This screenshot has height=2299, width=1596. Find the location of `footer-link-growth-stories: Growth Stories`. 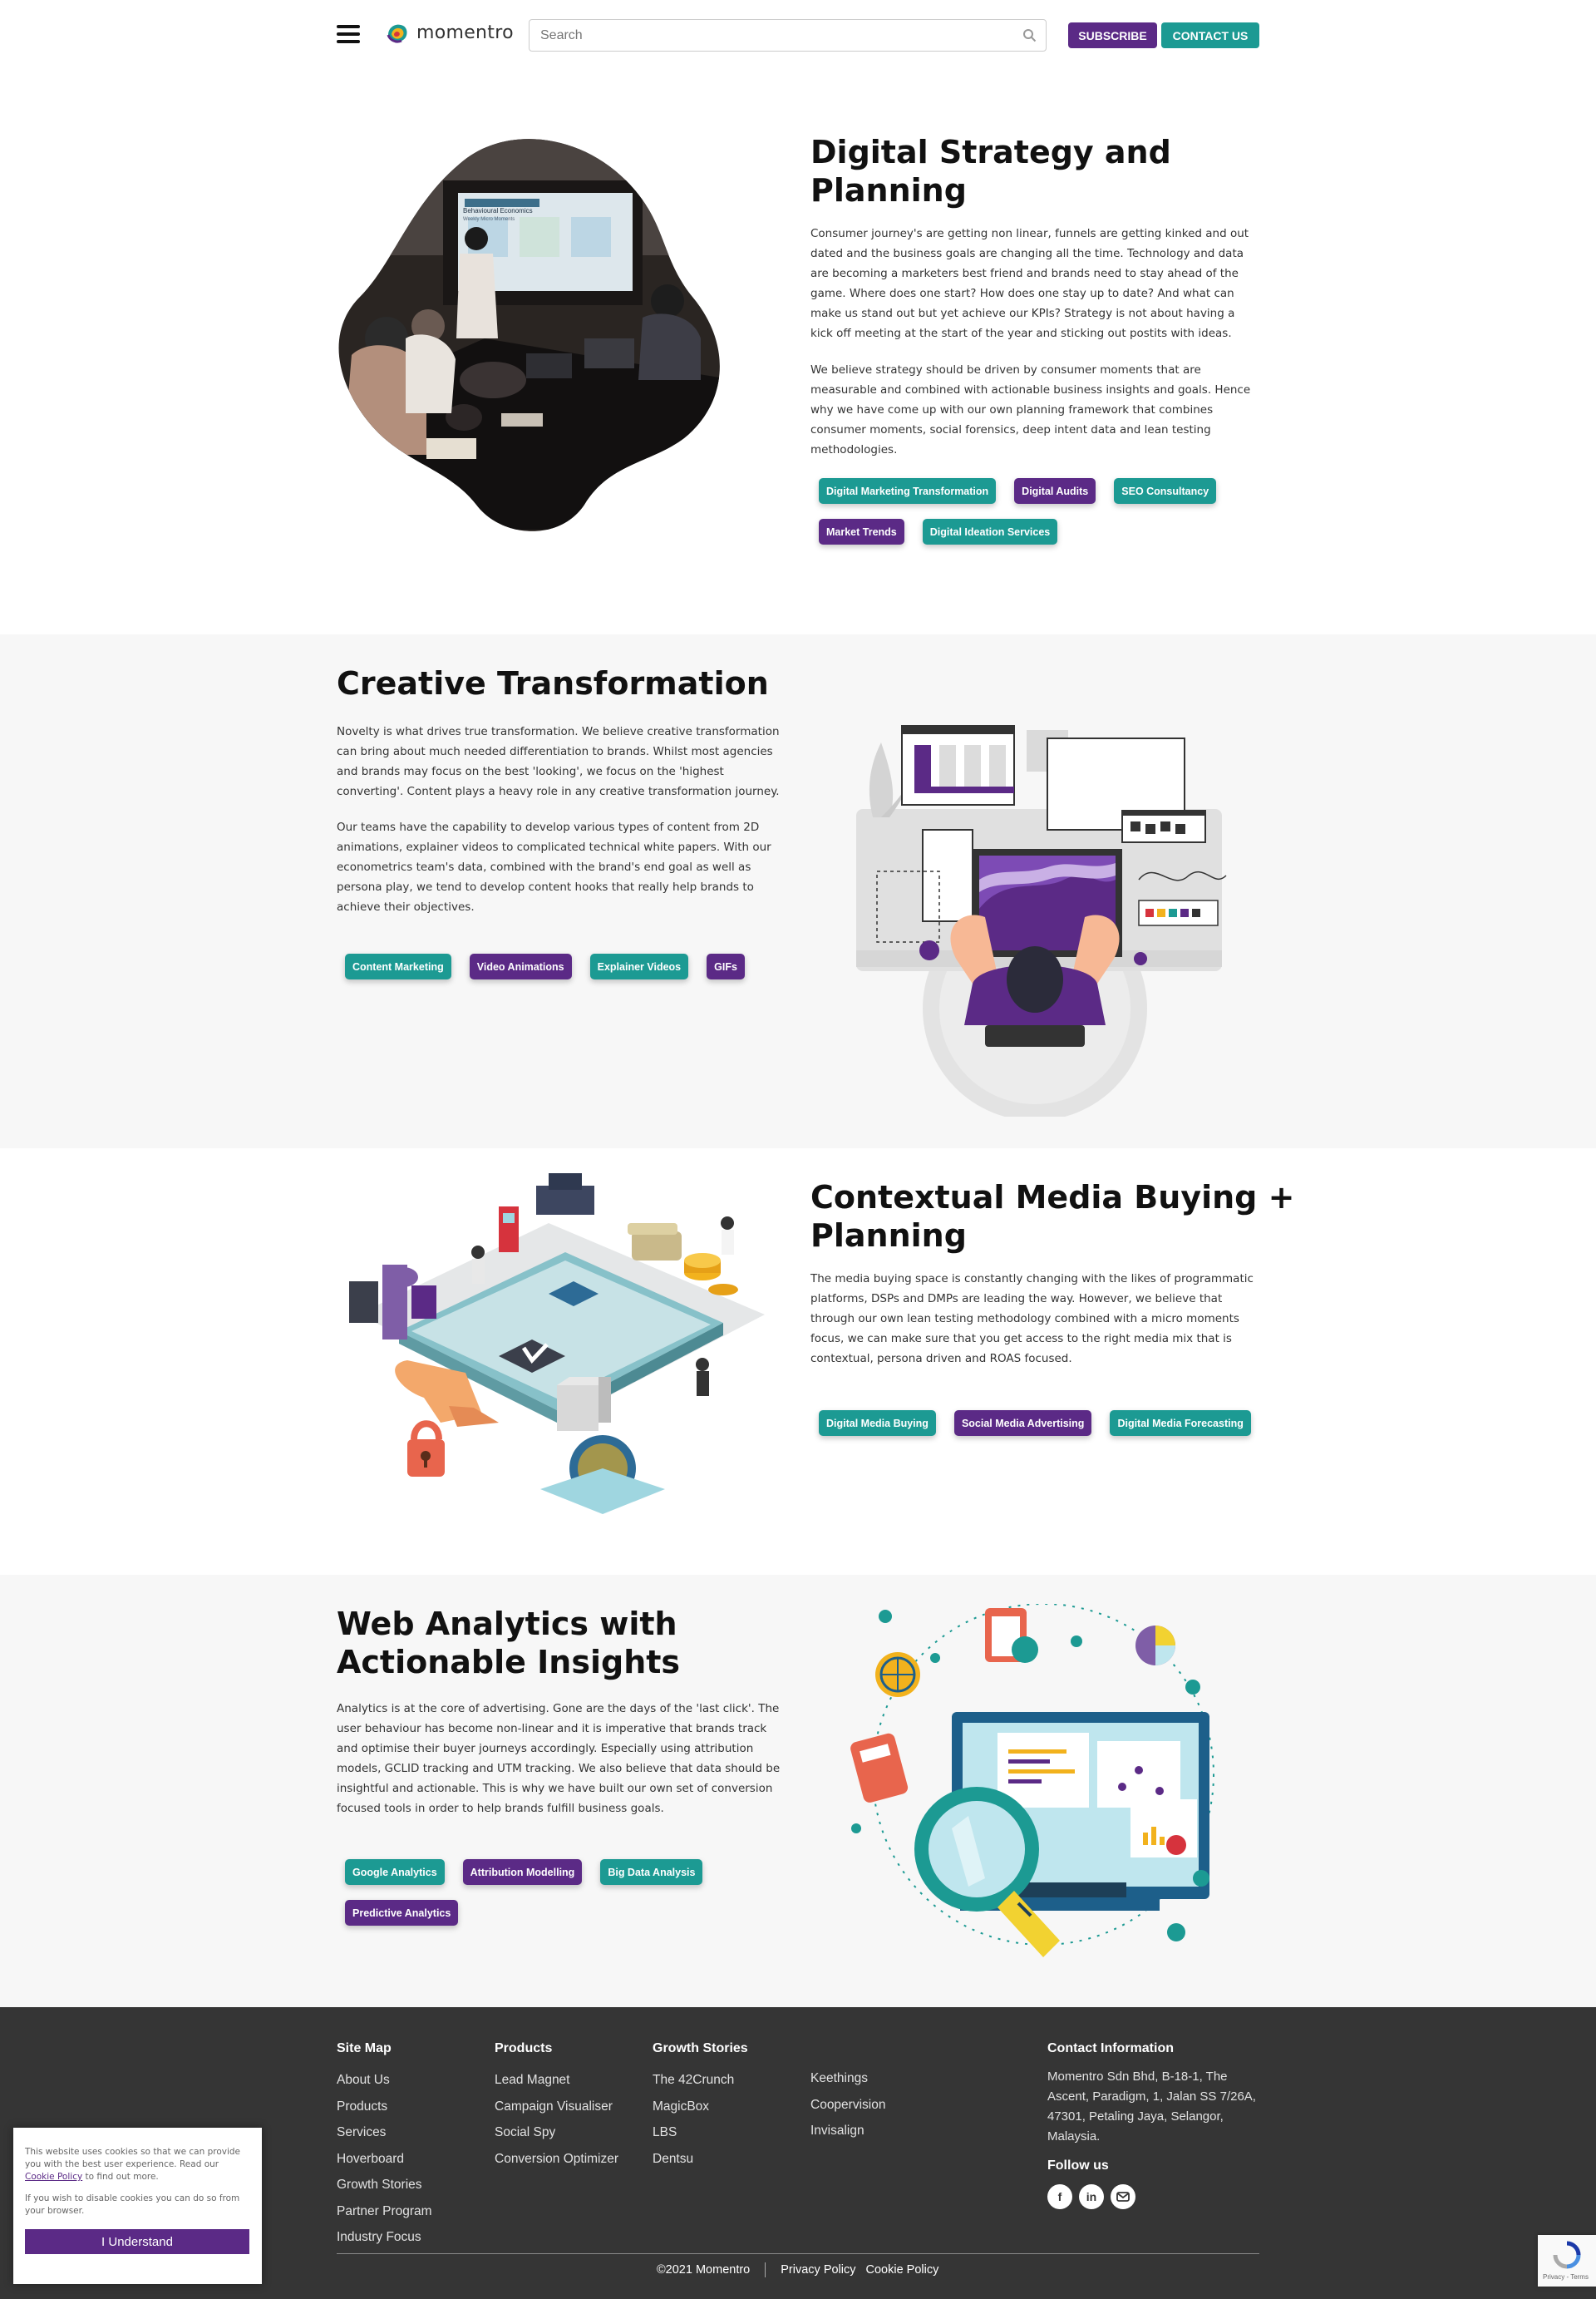

footer-link-growth-stories: Growth Stories is located at coordinates (384, 2185).